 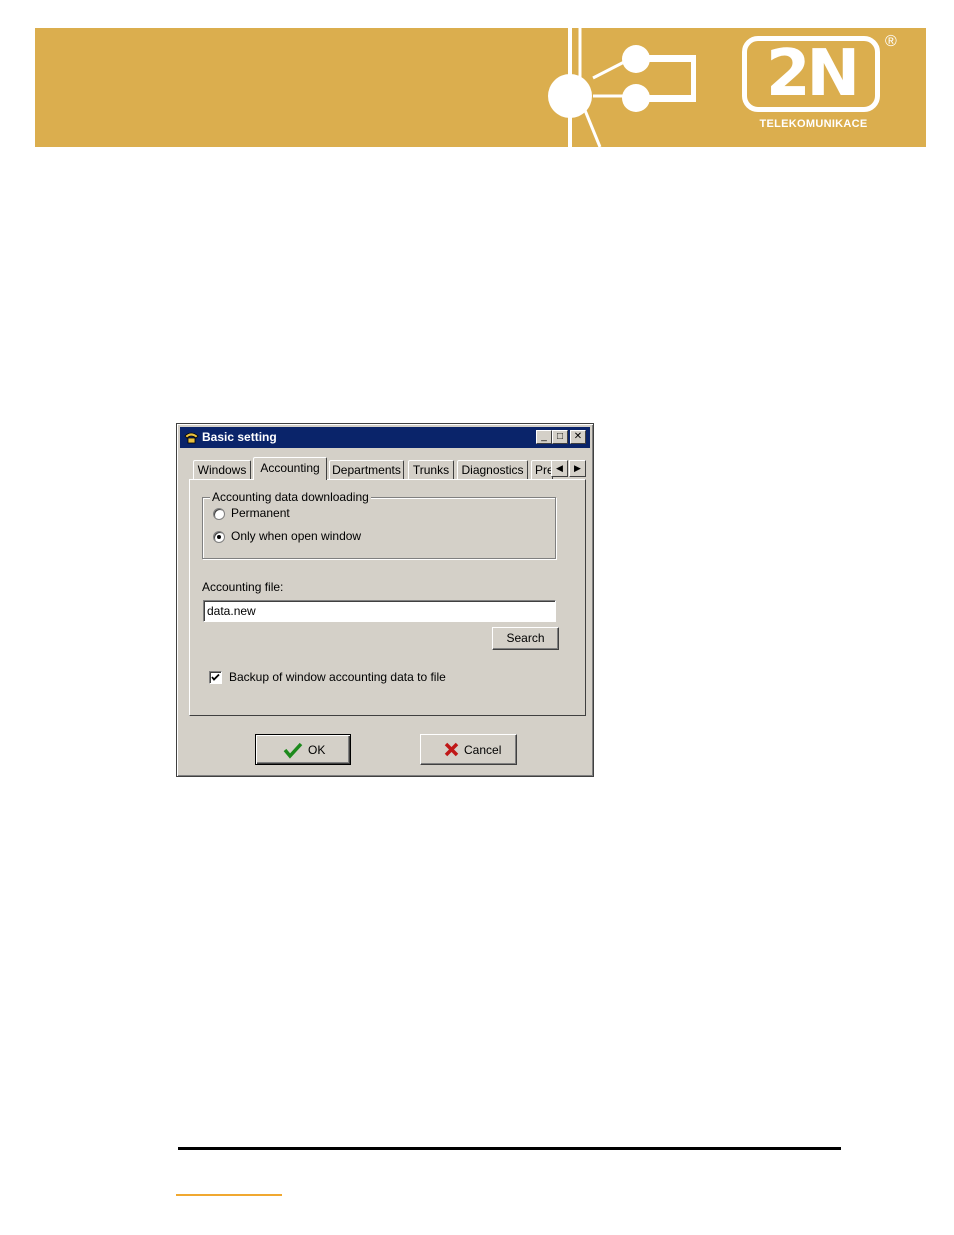 I want to click on arrow-left-icon: ◀, so click(x=559, y=468).